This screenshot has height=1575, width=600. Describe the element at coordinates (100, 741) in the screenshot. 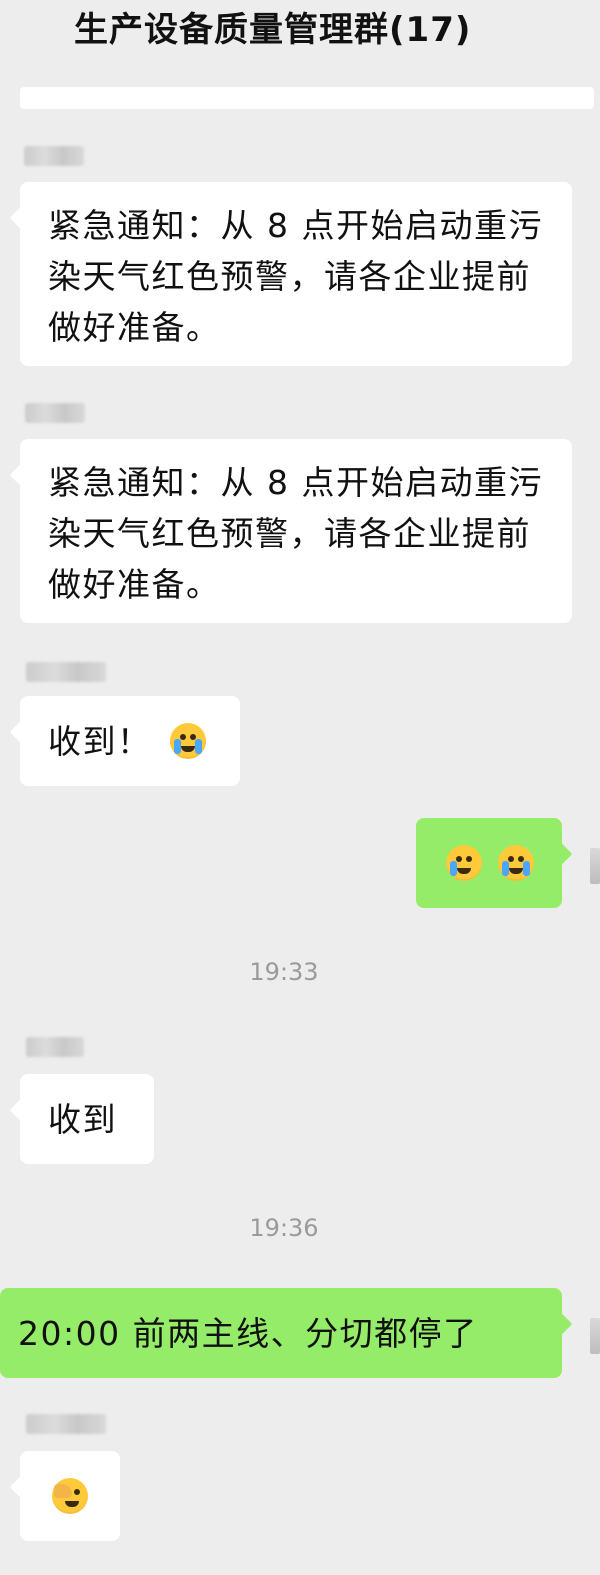

I see `message-text: 收到！` at that location.